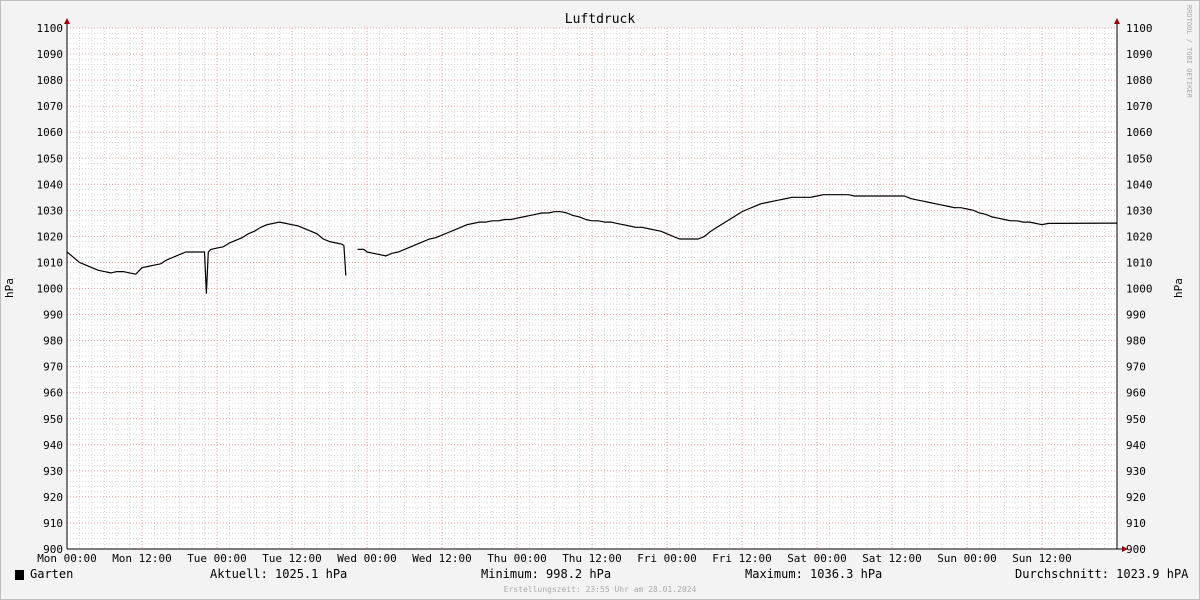 The height and width of the screenshot is (600, 1200). What do you see at coordinates (1102, 574) in the screenshot?
I see `average-value: Durchschnitt: 1023.9 hPA` at bounding box center [1102, 574].